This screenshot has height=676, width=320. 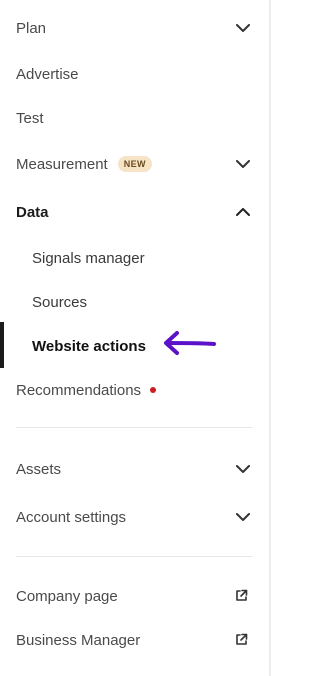 What do you see at coordinates (134, 302) in the screenshot?
I see `sidebar-subitem-sources: Sources` at bounding box center [134, 302].